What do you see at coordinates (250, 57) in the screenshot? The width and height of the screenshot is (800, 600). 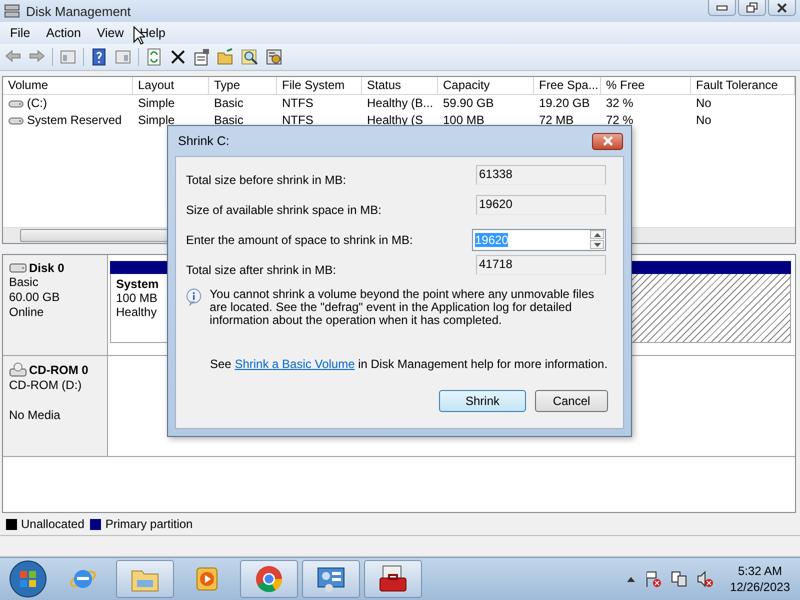 I see `search-icon` at bounding box center [250, 57].